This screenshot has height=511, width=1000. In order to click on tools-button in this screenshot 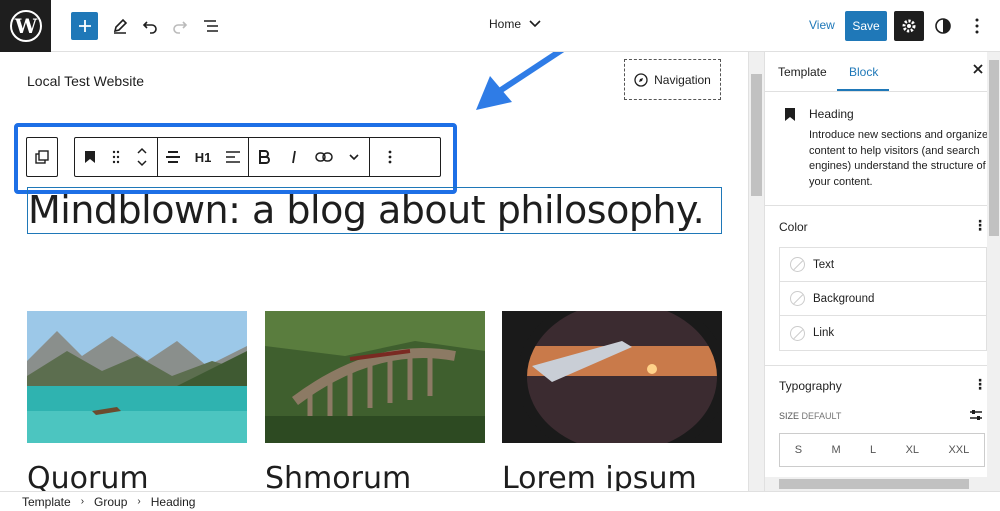, I will do `click(120, 26)`.